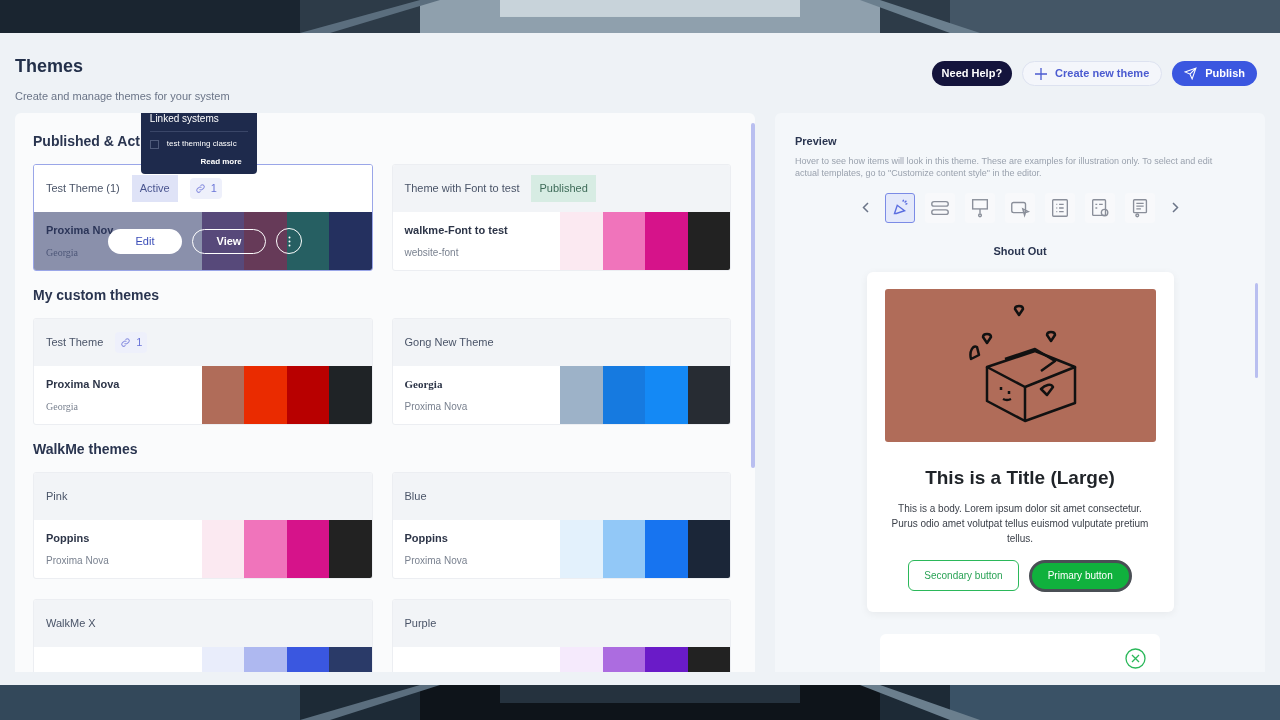  Describe the element at coordinates (972, 73) in the screenshot. I see `help-button: Need Help?` at that location.